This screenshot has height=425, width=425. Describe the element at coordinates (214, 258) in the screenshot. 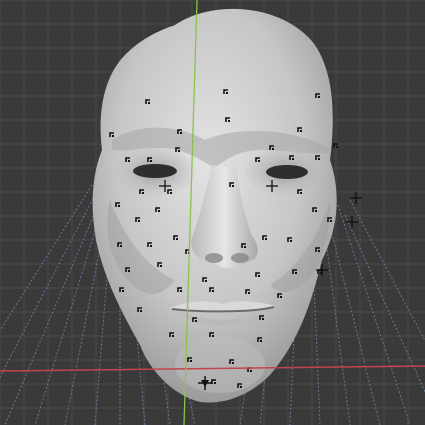

I see `nostril-left` at that location.